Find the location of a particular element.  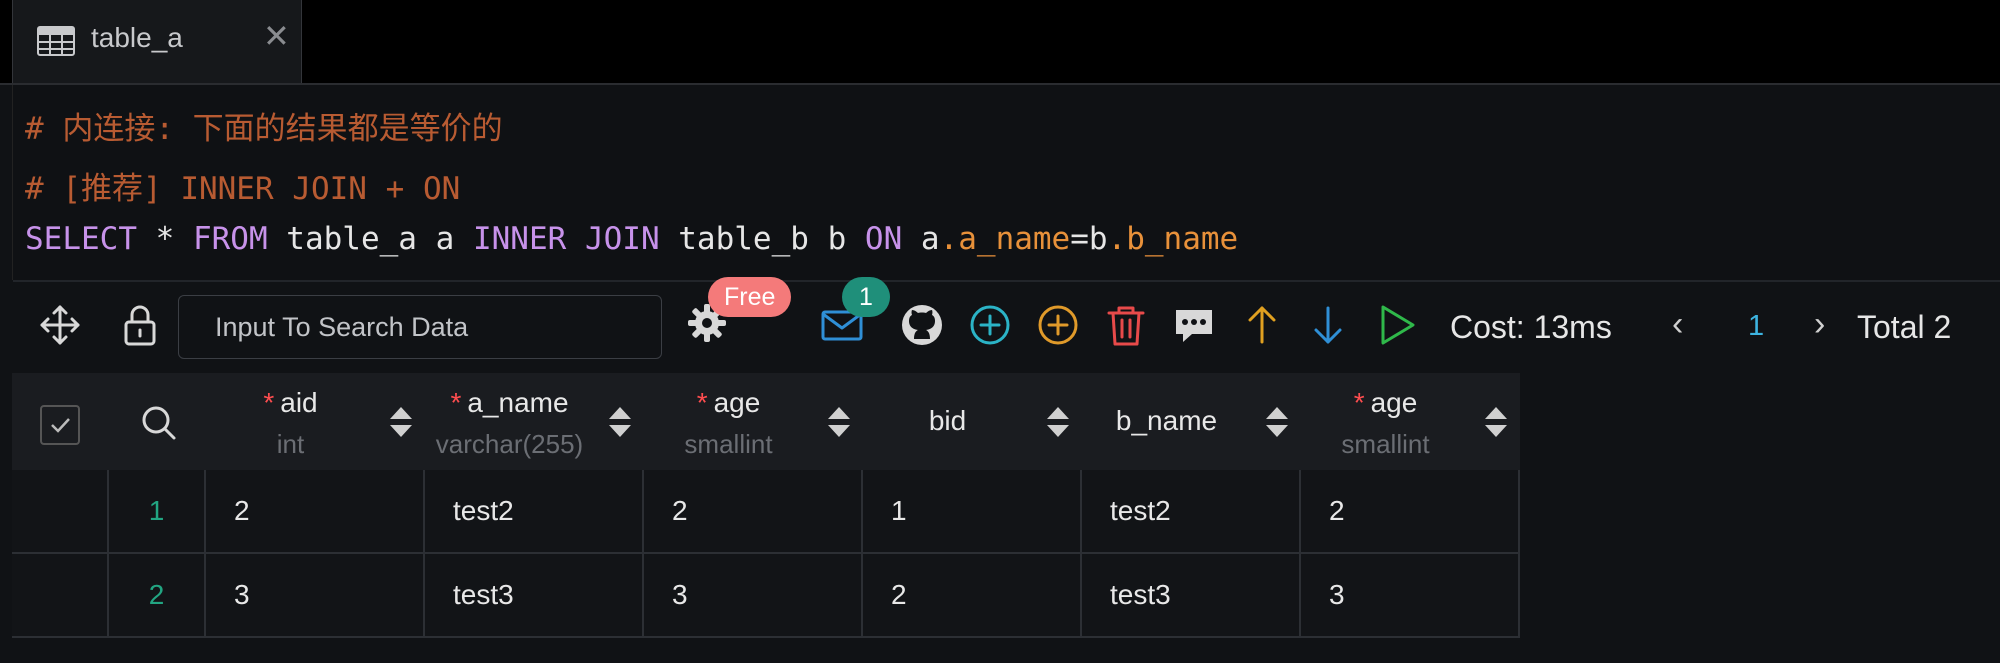

sql-keyword: JOIN is located at coordinates (622, 239).